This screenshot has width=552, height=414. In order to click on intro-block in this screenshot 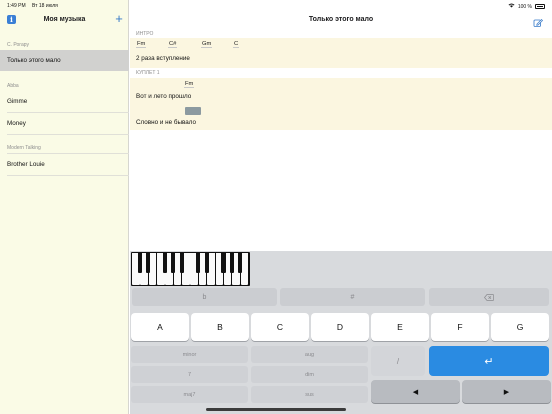, I will do `click(341, 53)`.